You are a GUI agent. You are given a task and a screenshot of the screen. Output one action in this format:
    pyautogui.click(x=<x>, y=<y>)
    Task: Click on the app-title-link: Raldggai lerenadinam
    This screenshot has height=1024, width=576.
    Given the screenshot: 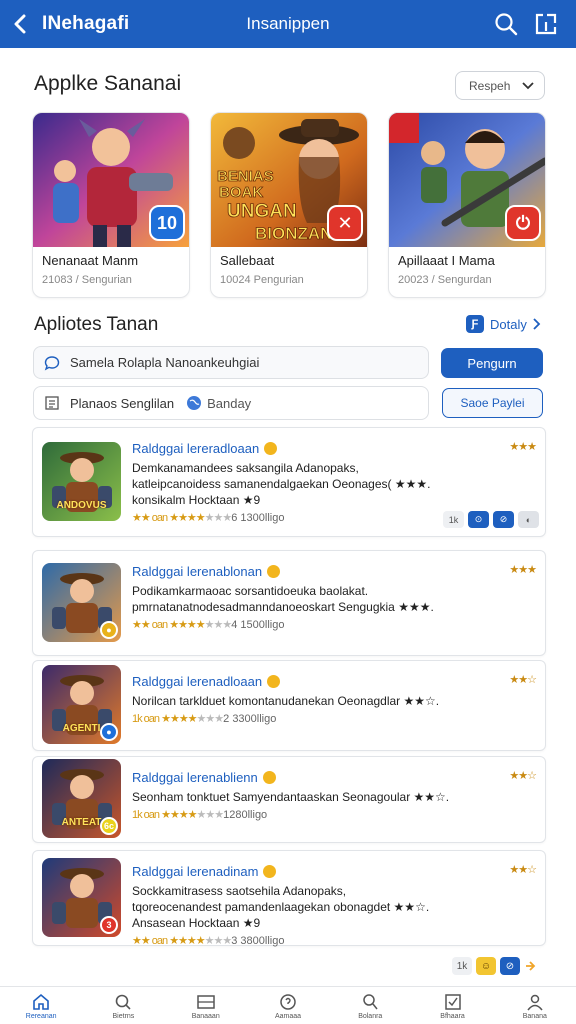 What is the action you would take?
    pyautogui.click(x=204, y=871)
    